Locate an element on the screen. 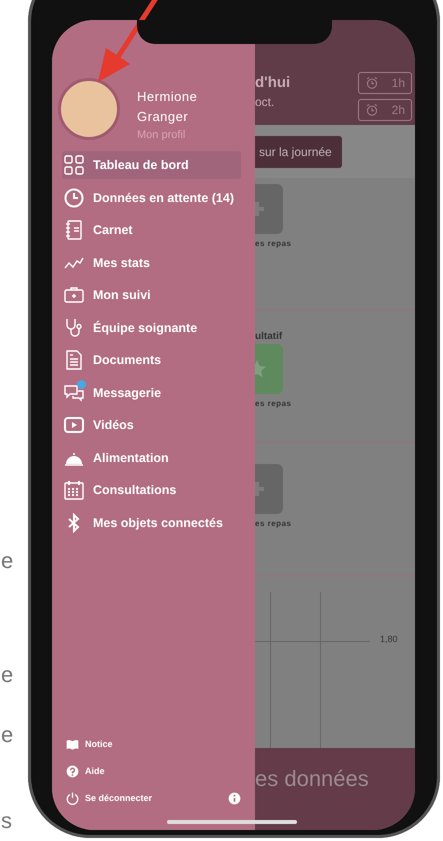 This screenshot has height=841, width=443. book-icon is located at coordinates (72, 744).